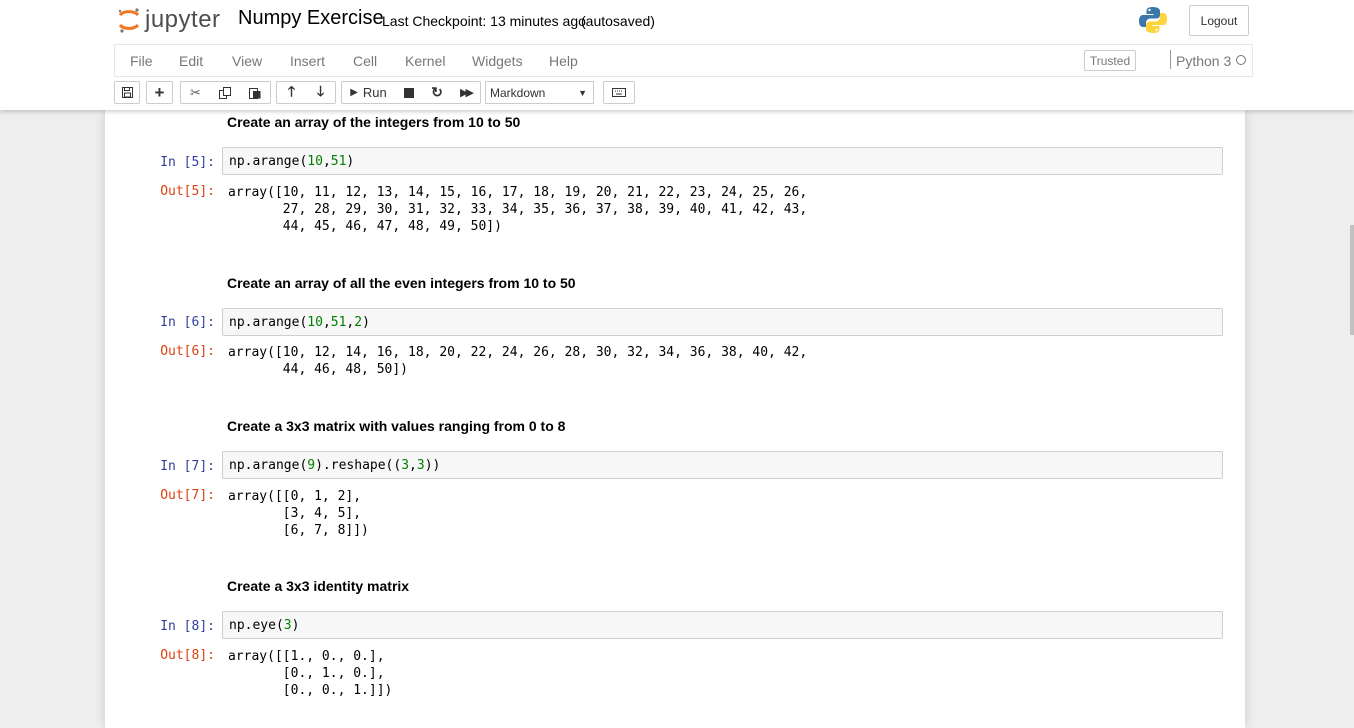 This screenshot has width=1354, height=728. Describe the element at coordinates (187, 466) in the screenshot. I see `in-prompt: In [7]:` at that location.